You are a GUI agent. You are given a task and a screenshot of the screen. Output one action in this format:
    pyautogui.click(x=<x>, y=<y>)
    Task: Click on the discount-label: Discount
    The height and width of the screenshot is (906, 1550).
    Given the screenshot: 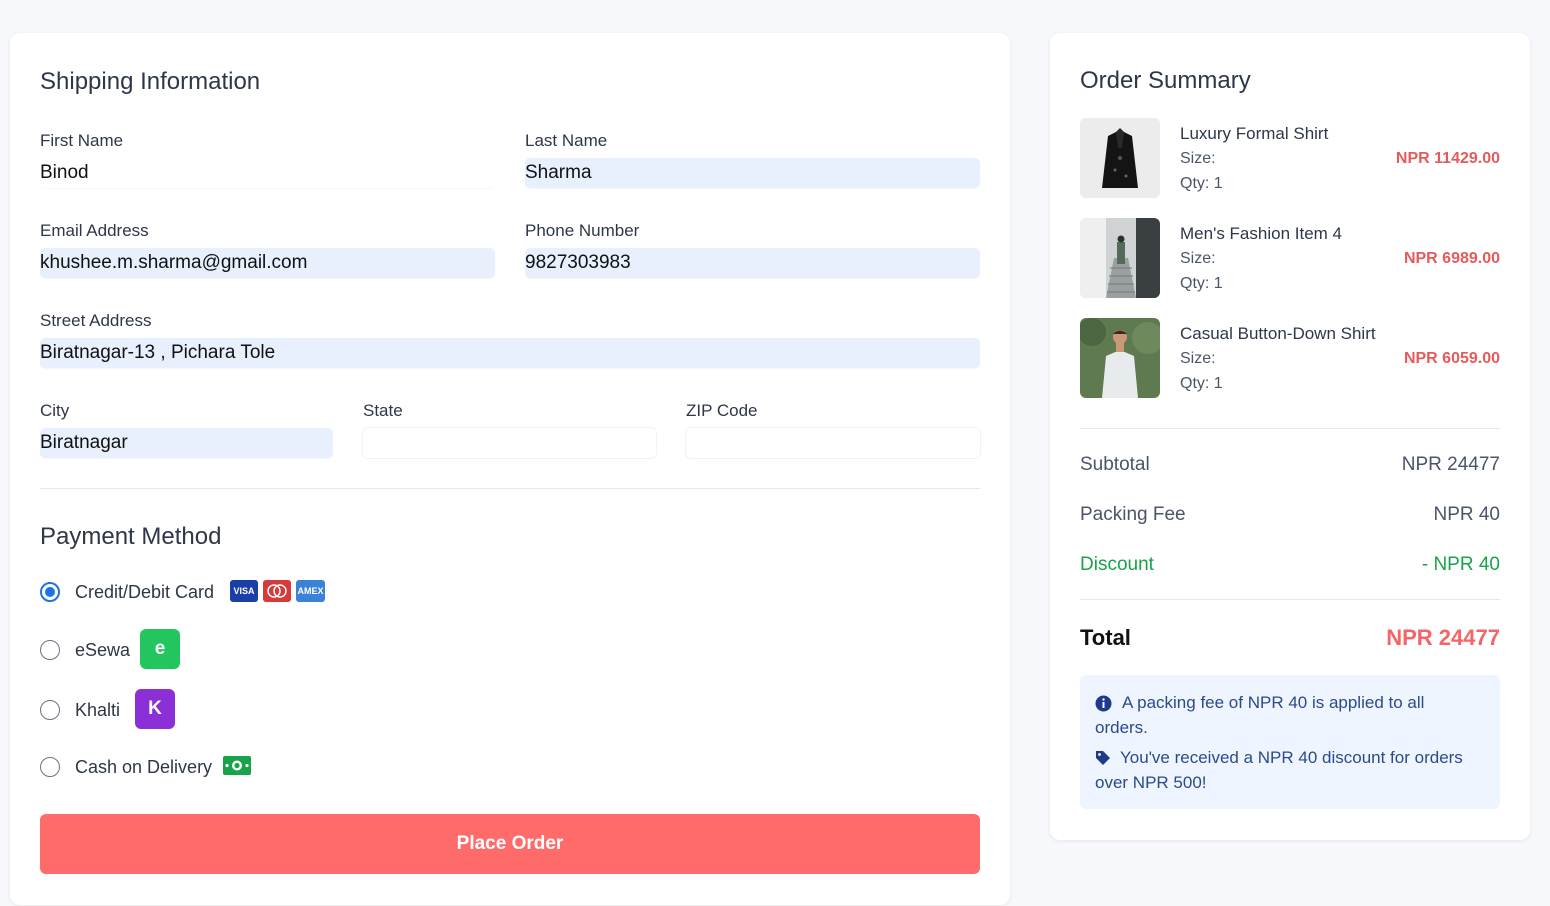 What is the action you would take?
    pyautogui.click(x=1117, y=564)
    